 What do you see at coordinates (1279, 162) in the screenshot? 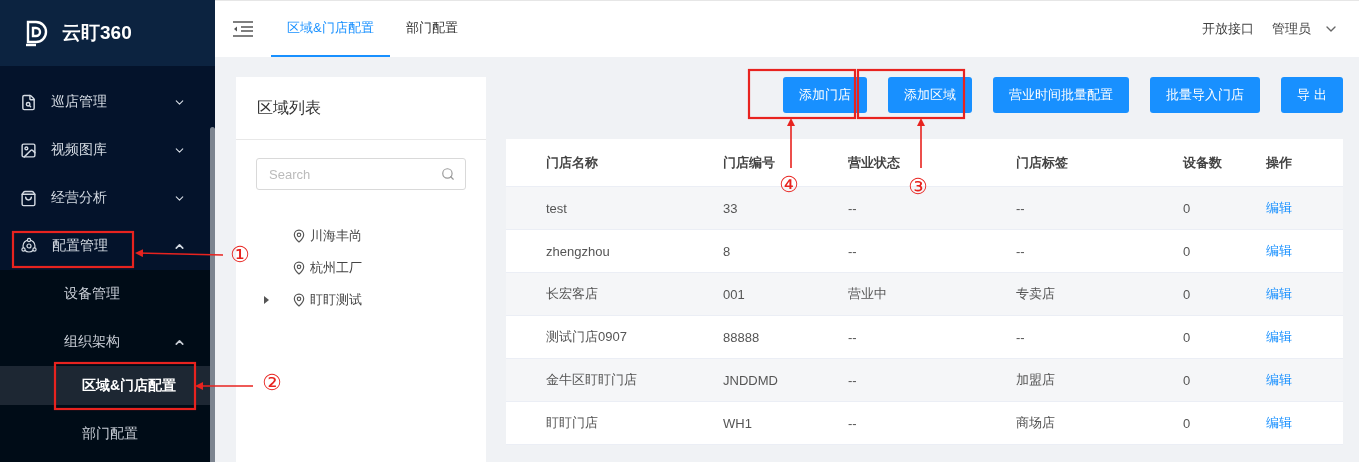
I see `column-header: 操作` at bounding box center [1279, 162].